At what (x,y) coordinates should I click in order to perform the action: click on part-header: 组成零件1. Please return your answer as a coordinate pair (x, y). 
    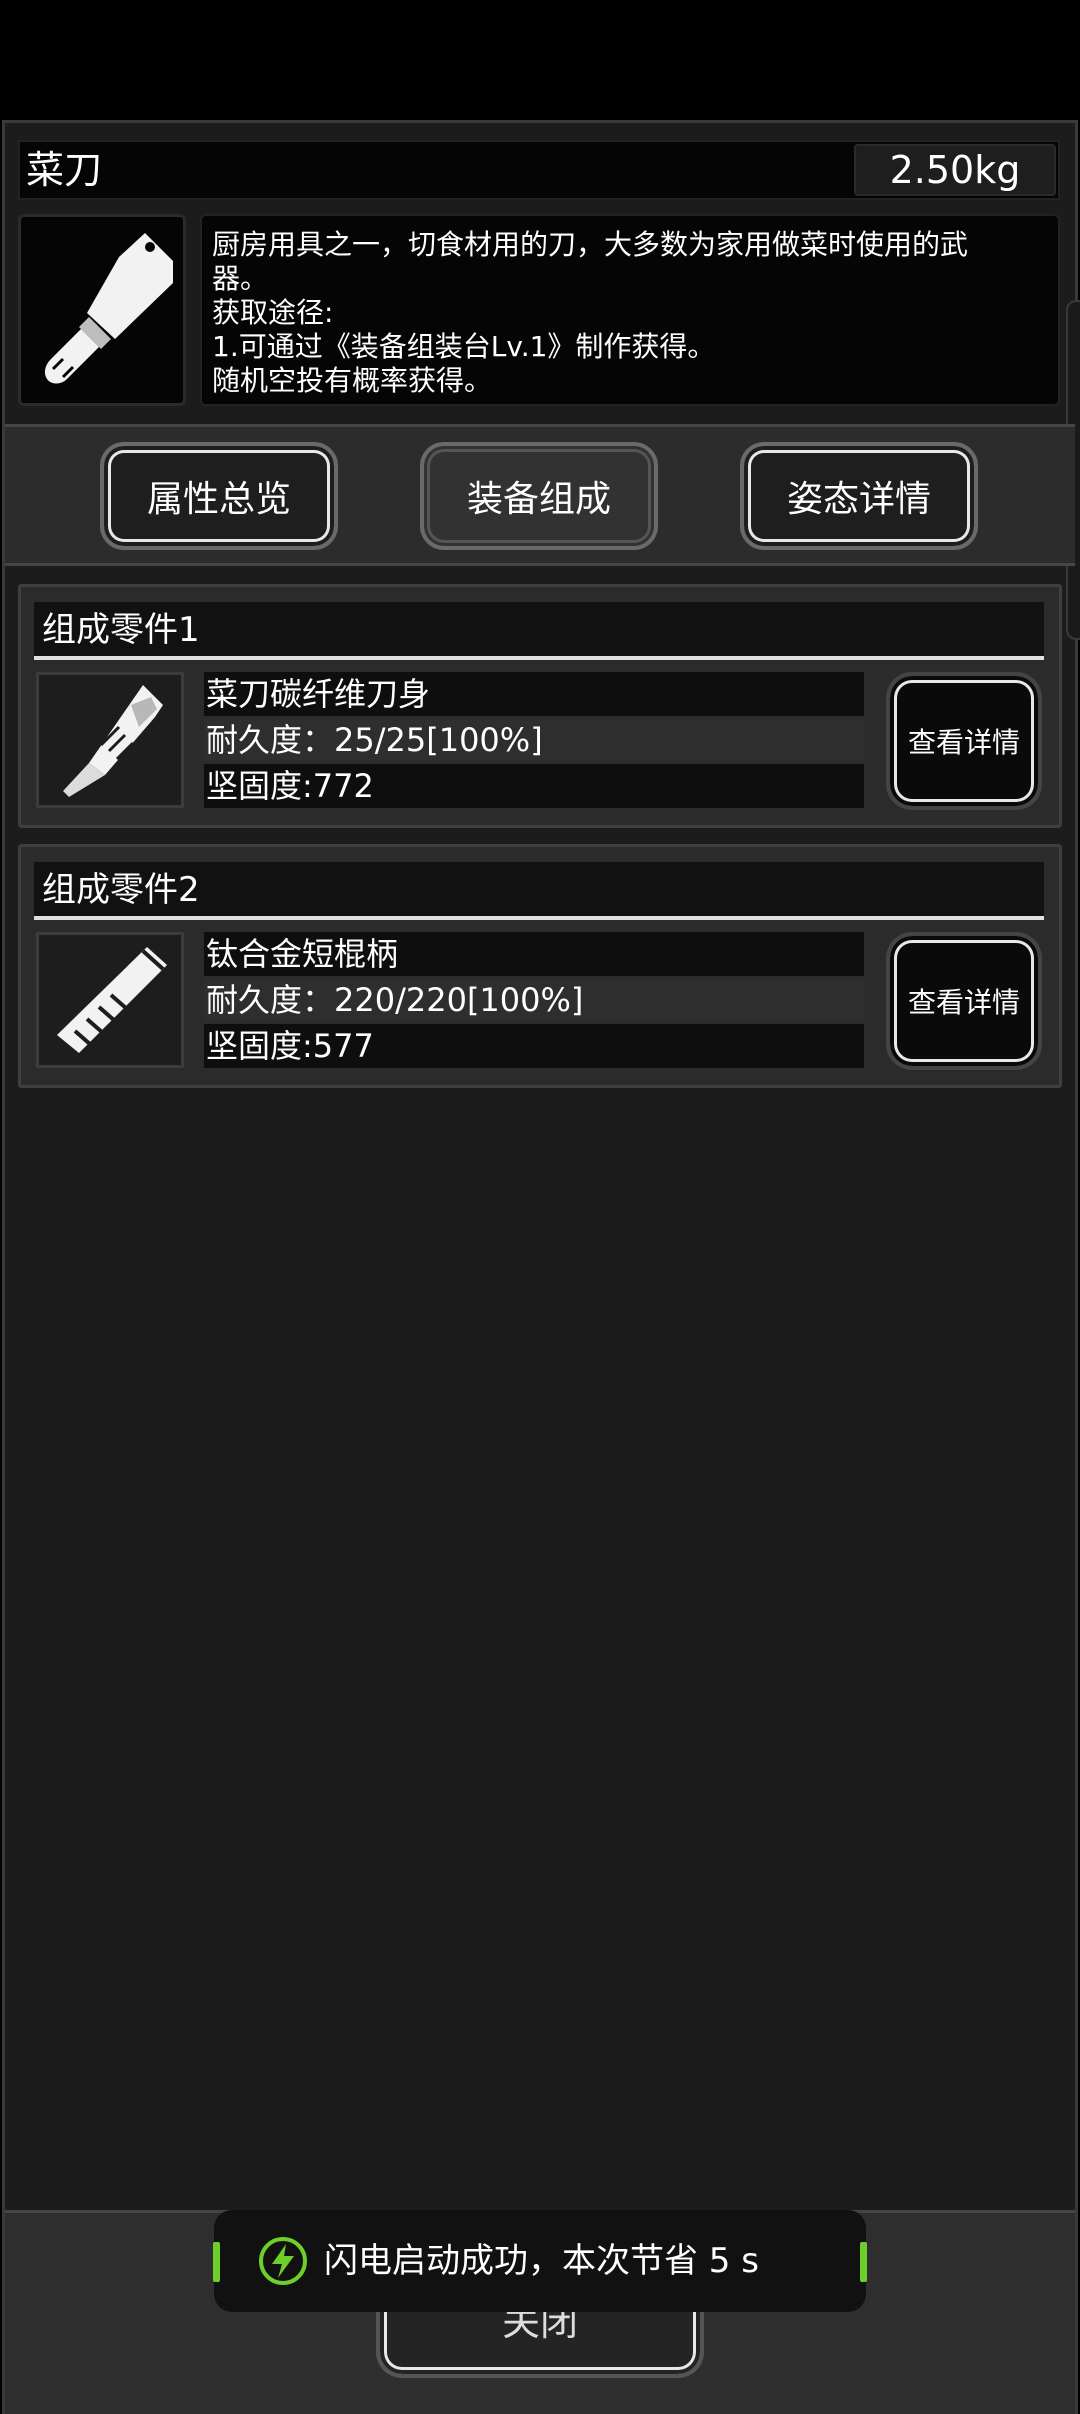
    Looking at the image, I should click on (539, 630).